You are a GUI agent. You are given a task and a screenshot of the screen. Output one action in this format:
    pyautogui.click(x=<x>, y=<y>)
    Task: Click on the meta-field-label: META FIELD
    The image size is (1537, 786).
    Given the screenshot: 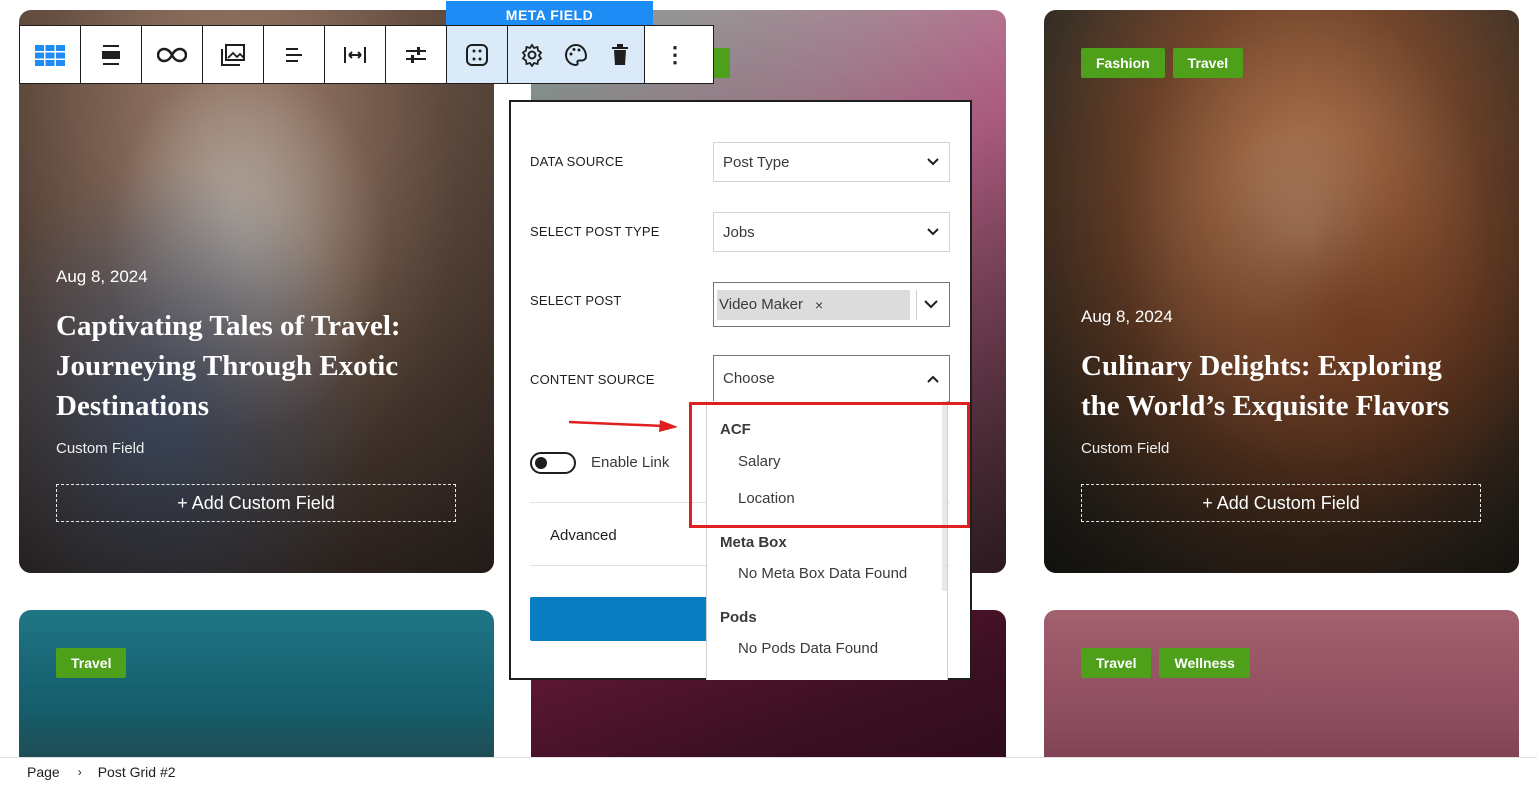 What is the action you would take?
    pyautogui.click(x=549, y=14)
    